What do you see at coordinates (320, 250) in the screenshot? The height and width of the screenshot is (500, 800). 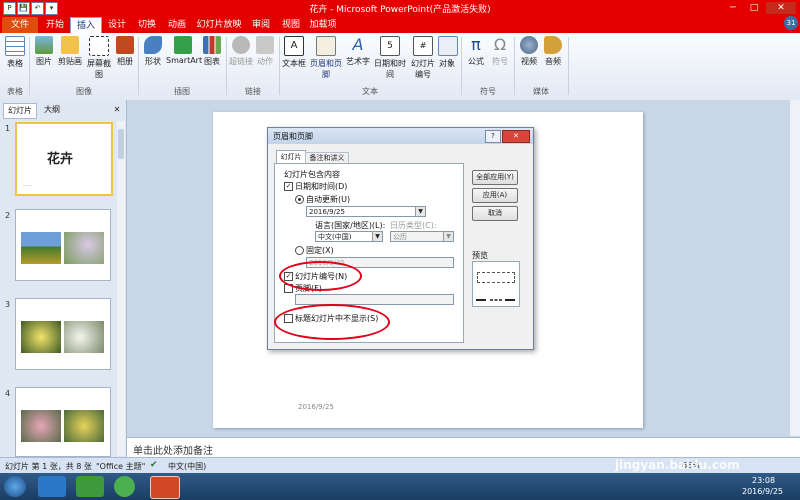 I see `fixed-label: 固定(X)` at bounding box center [320, 250].